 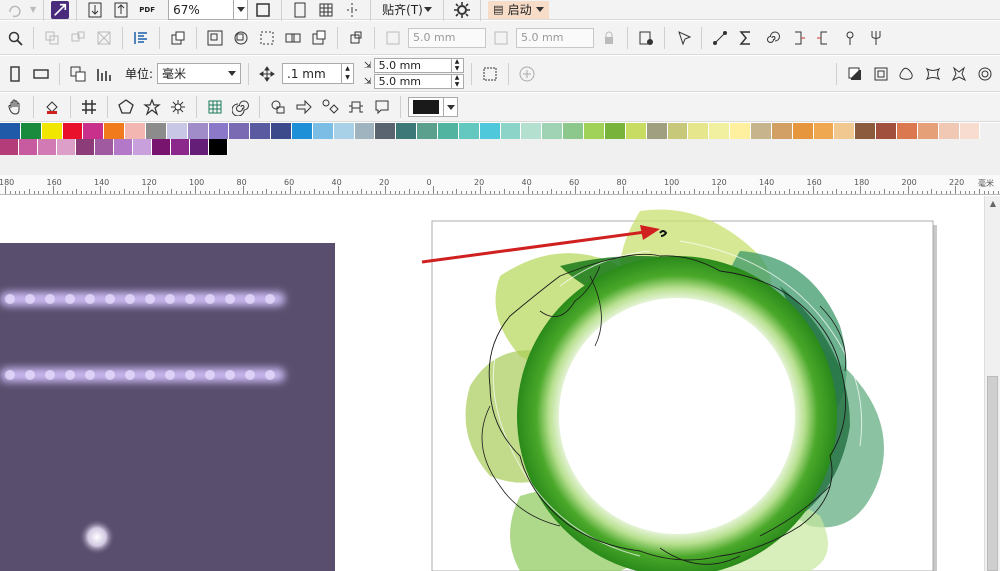 What do you see at coordinates (208, 10) in the screenshot?
I see `zoom-level-select: 67%` at bounding box center [208, 10].